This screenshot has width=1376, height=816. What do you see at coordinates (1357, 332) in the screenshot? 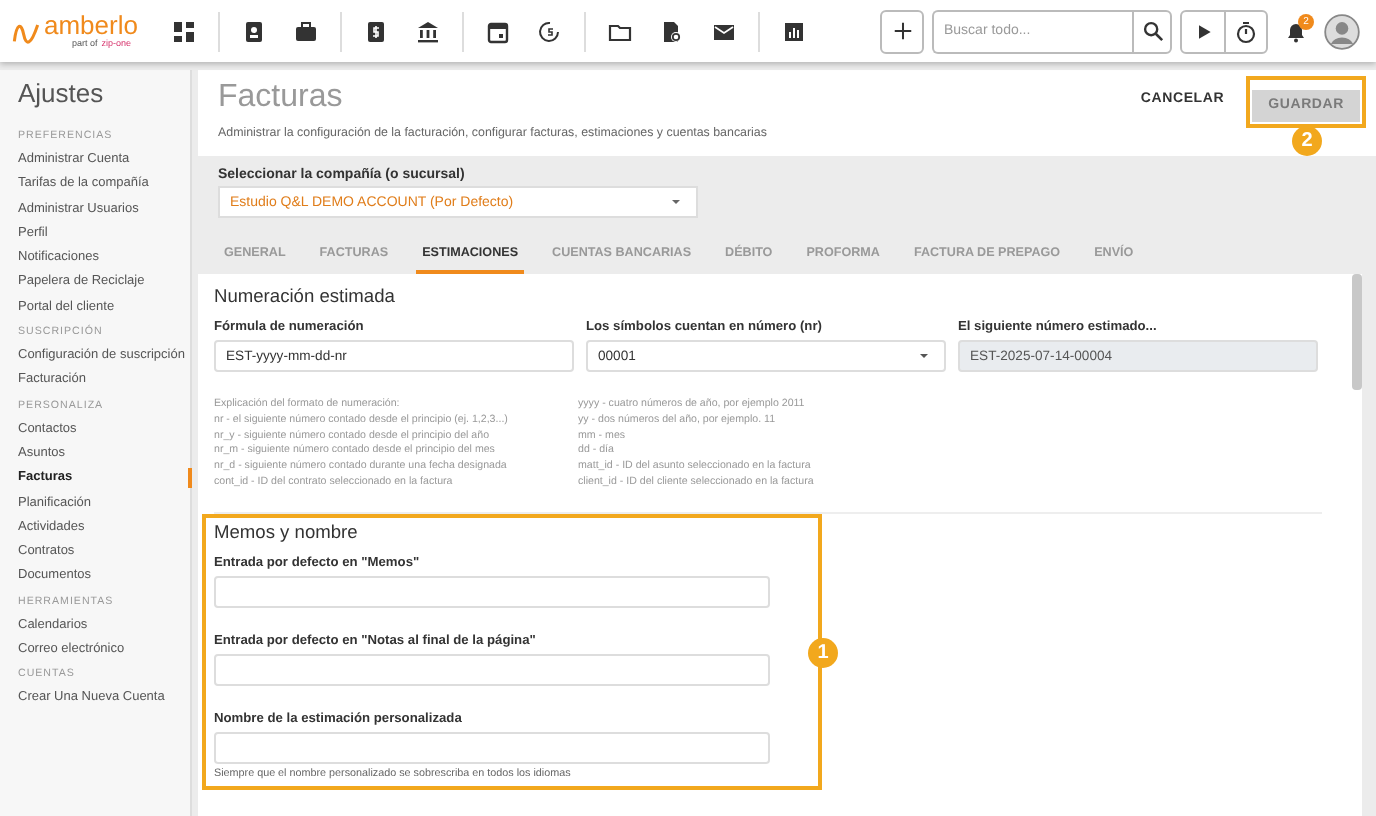
I see `scrollbar` at bounding box center [1357, 332].